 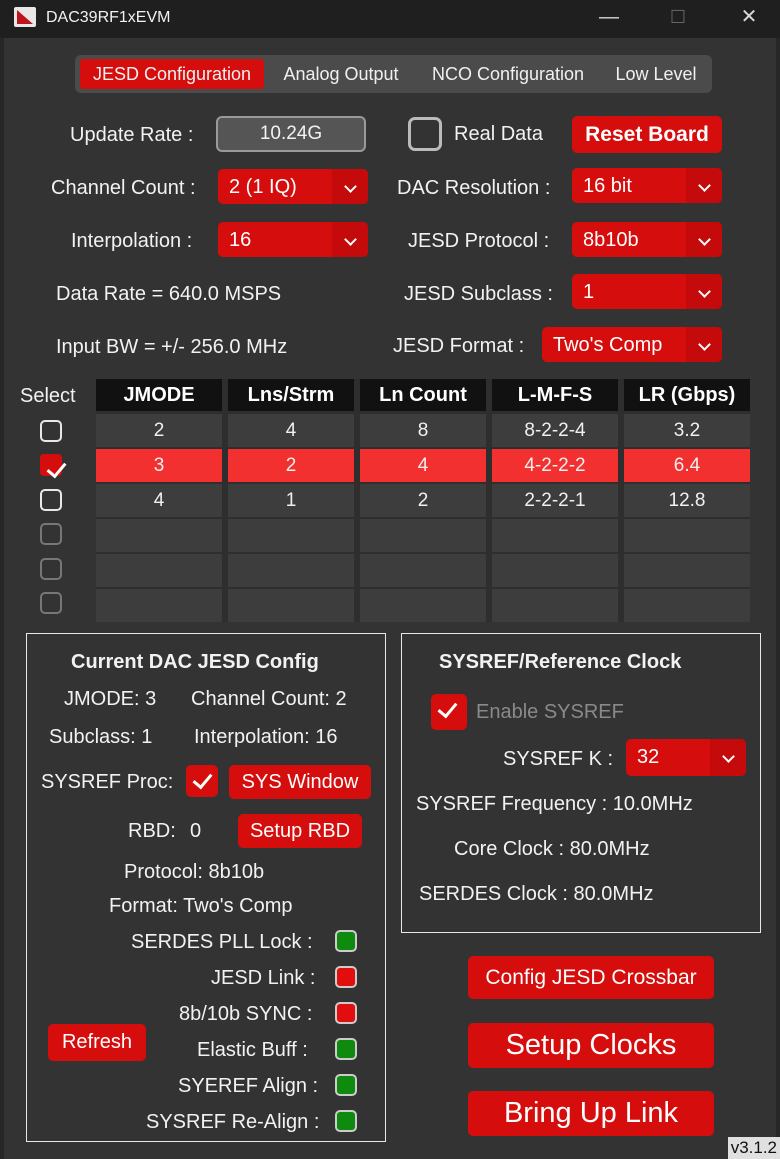 I want to click on table-cell: 1, so click(x=291, y=500).